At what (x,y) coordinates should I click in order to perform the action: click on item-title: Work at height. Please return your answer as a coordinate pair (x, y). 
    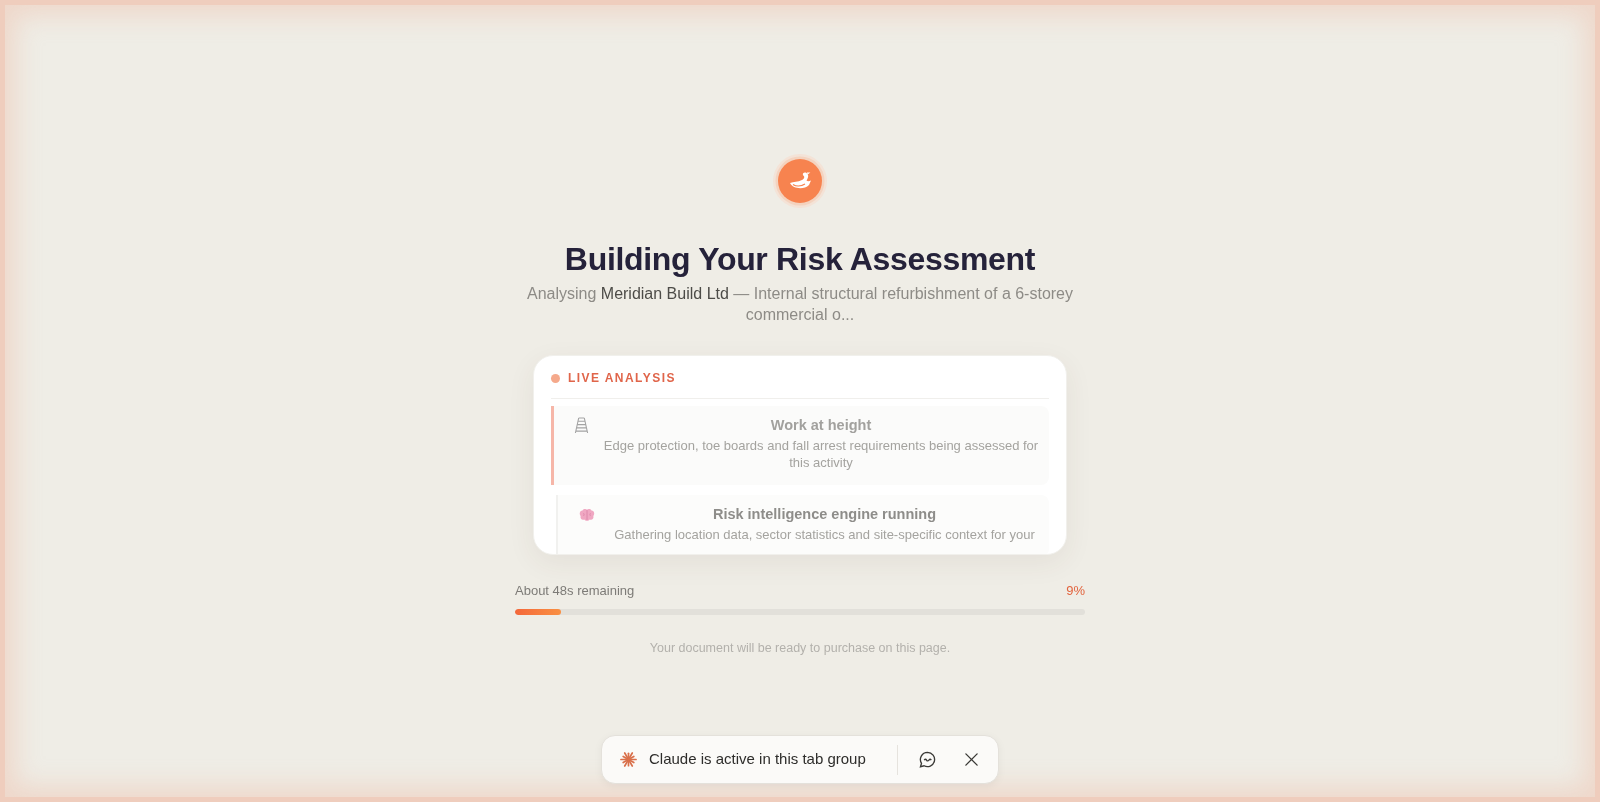
    Looking at the image, I should click on (821, 425).